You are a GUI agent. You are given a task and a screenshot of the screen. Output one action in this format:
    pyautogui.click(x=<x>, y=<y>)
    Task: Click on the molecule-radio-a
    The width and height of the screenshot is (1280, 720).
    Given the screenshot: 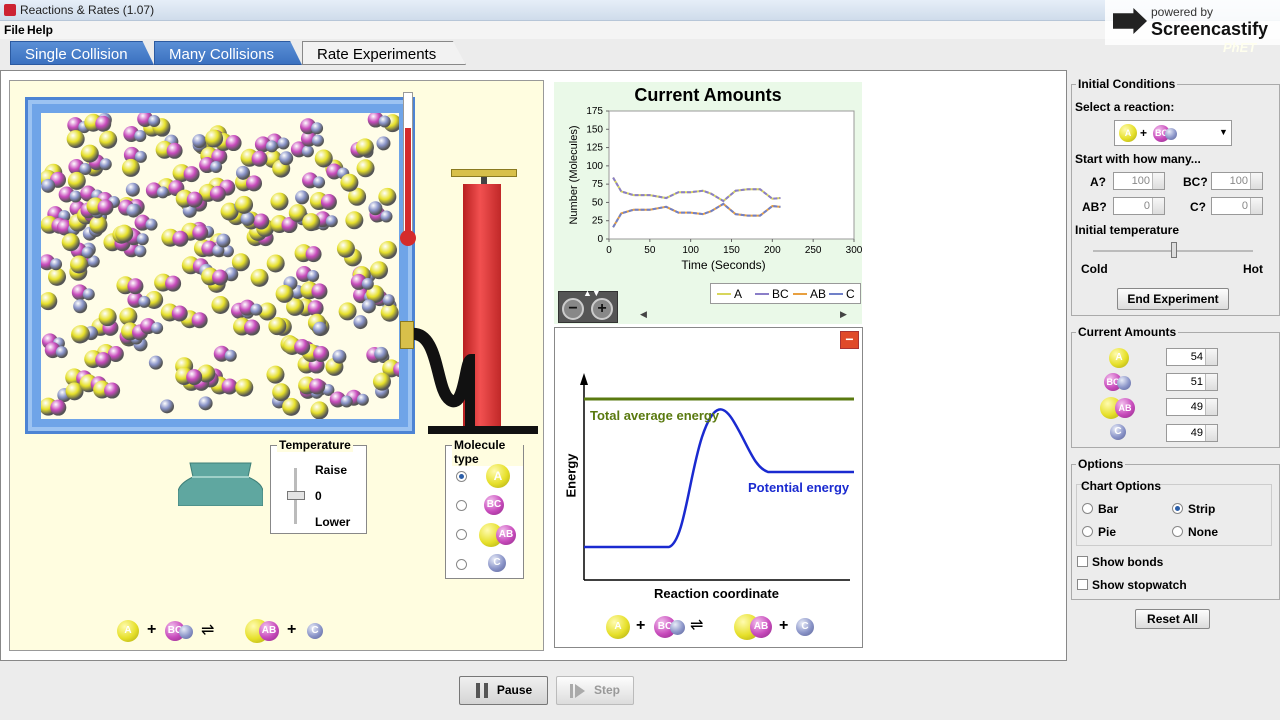 What is the action you would take?
    pyautogui.click(x=461, y=476)
    